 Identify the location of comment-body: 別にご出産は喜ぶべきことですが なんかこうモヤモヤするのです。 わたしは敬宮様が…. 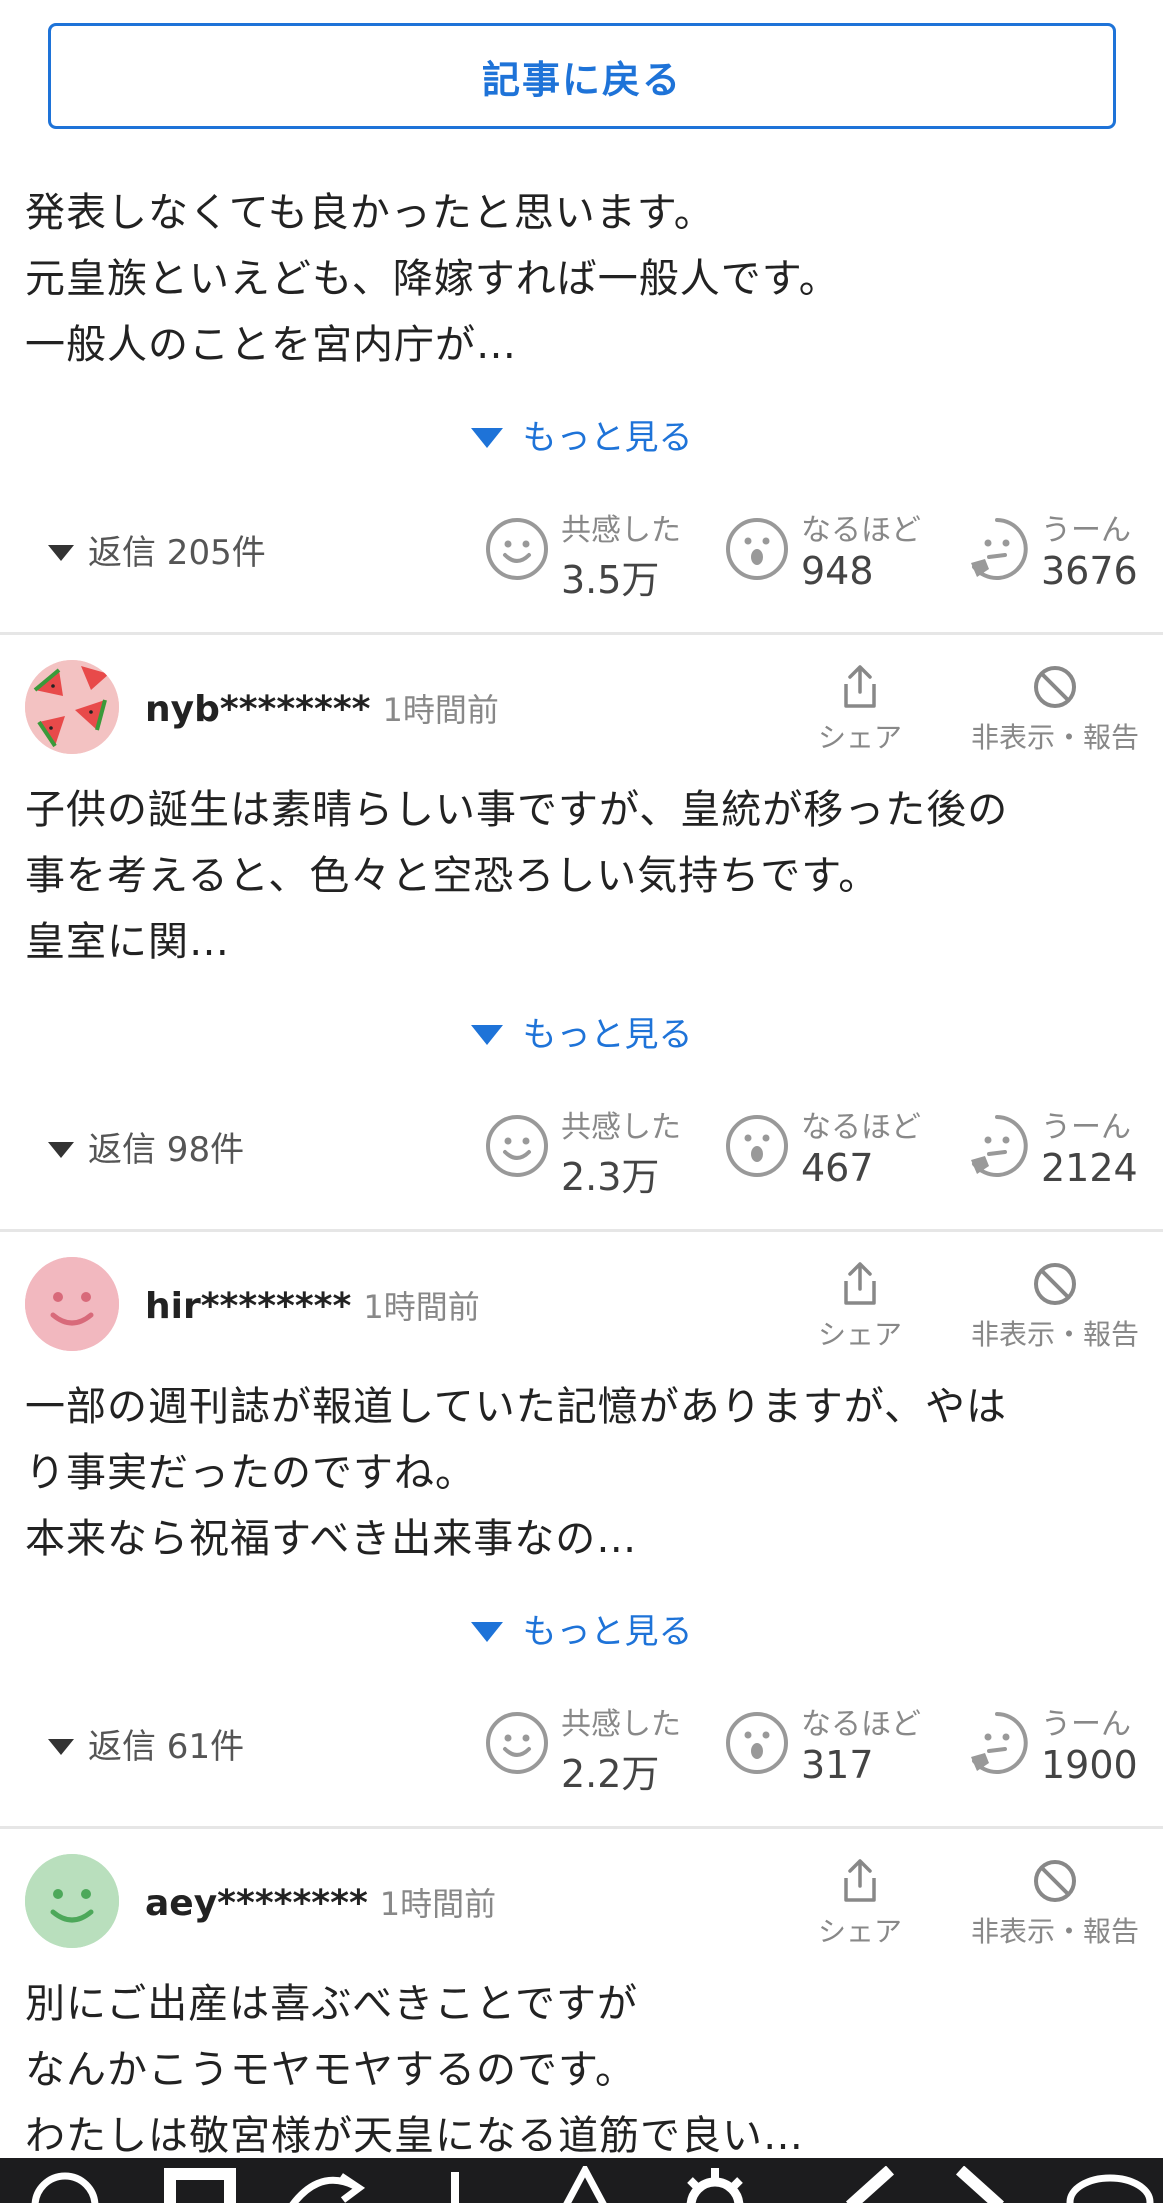
(580, 2070).